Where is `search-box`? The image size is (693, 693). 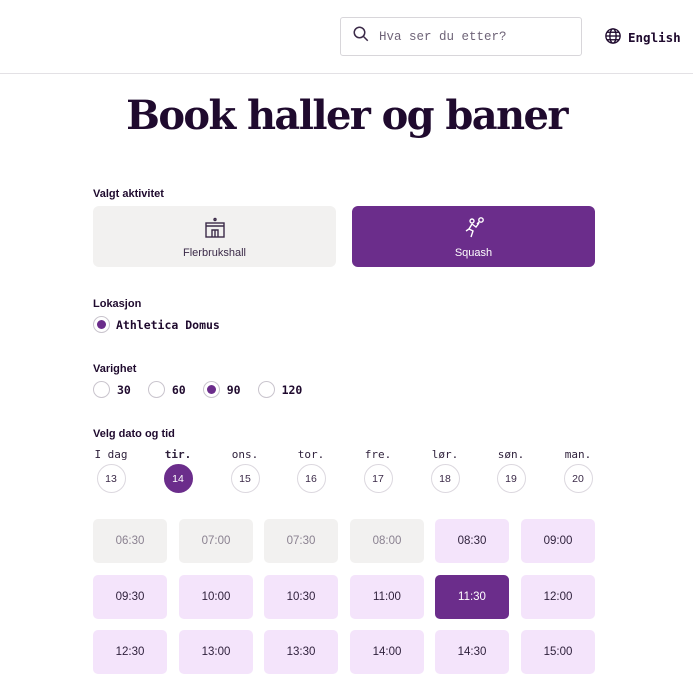 search-box is located at coordinates (461, 36).